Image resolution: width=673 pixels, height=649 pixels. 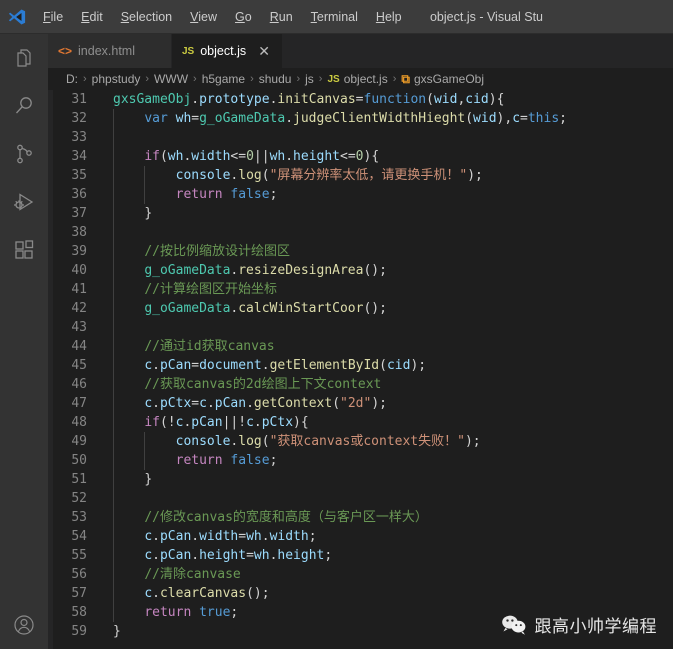 I want to click on menu-run: Run, so click(x=281, y=17).